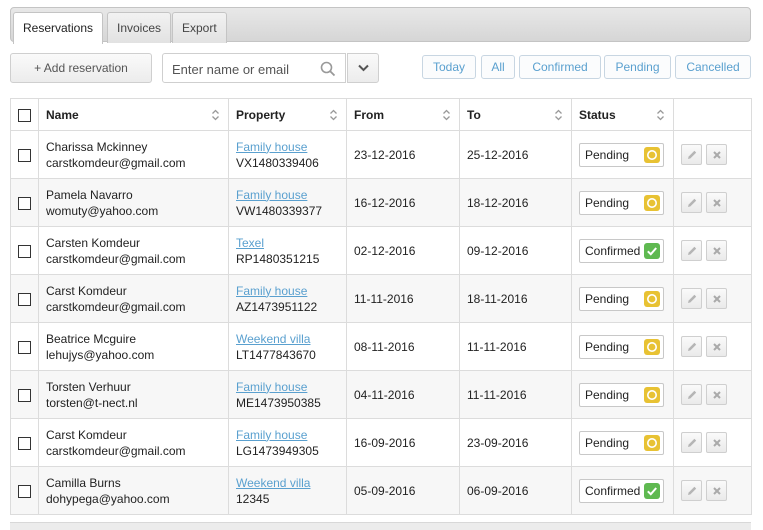 The image size is (763, 530). I want to click on search-icon, so click(328, 69).